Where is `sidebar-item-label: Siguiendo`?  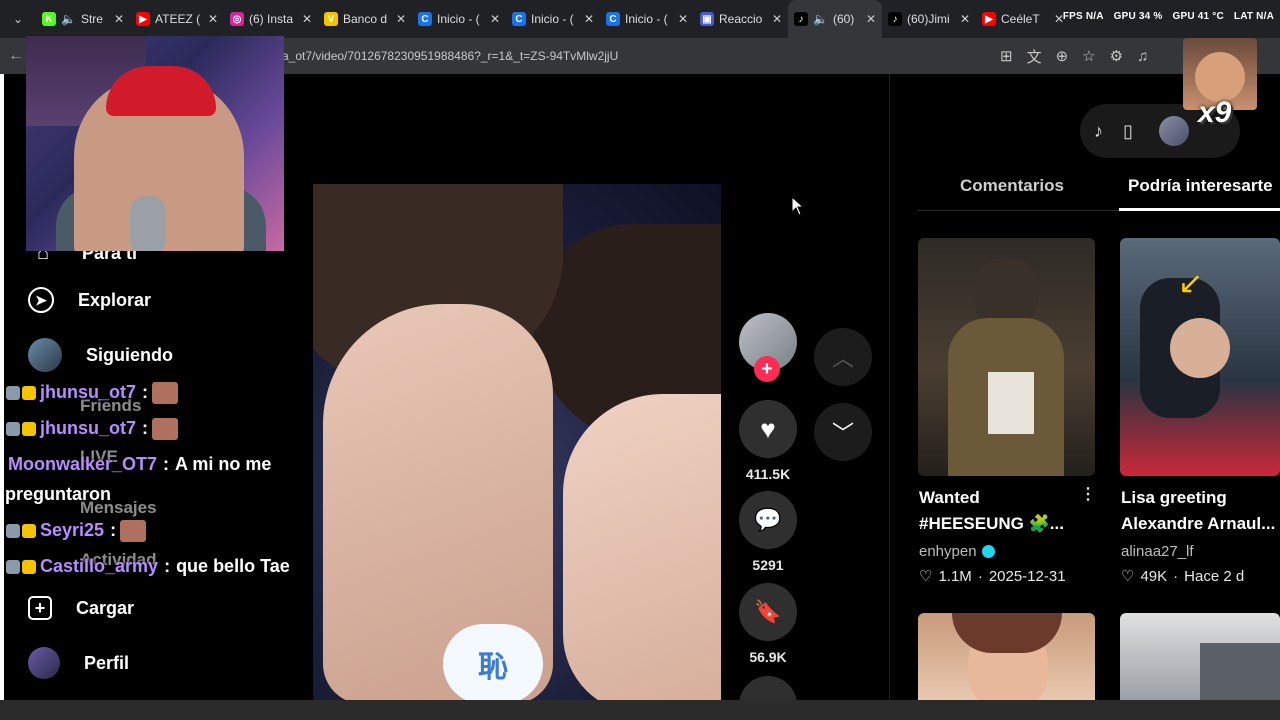 sidebar-item-label: Siguiendo is located at coordinates (129, 354).